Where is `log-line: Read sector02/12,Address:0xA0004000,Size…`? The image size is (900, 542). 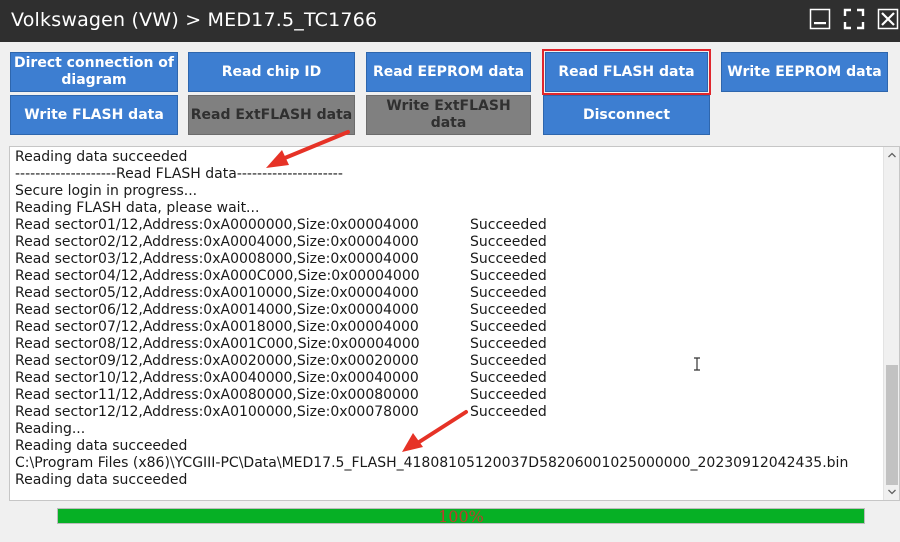 log-line: Read sector02/12,Address:0xA0004000,Size… is located at coordinates (431, 242).